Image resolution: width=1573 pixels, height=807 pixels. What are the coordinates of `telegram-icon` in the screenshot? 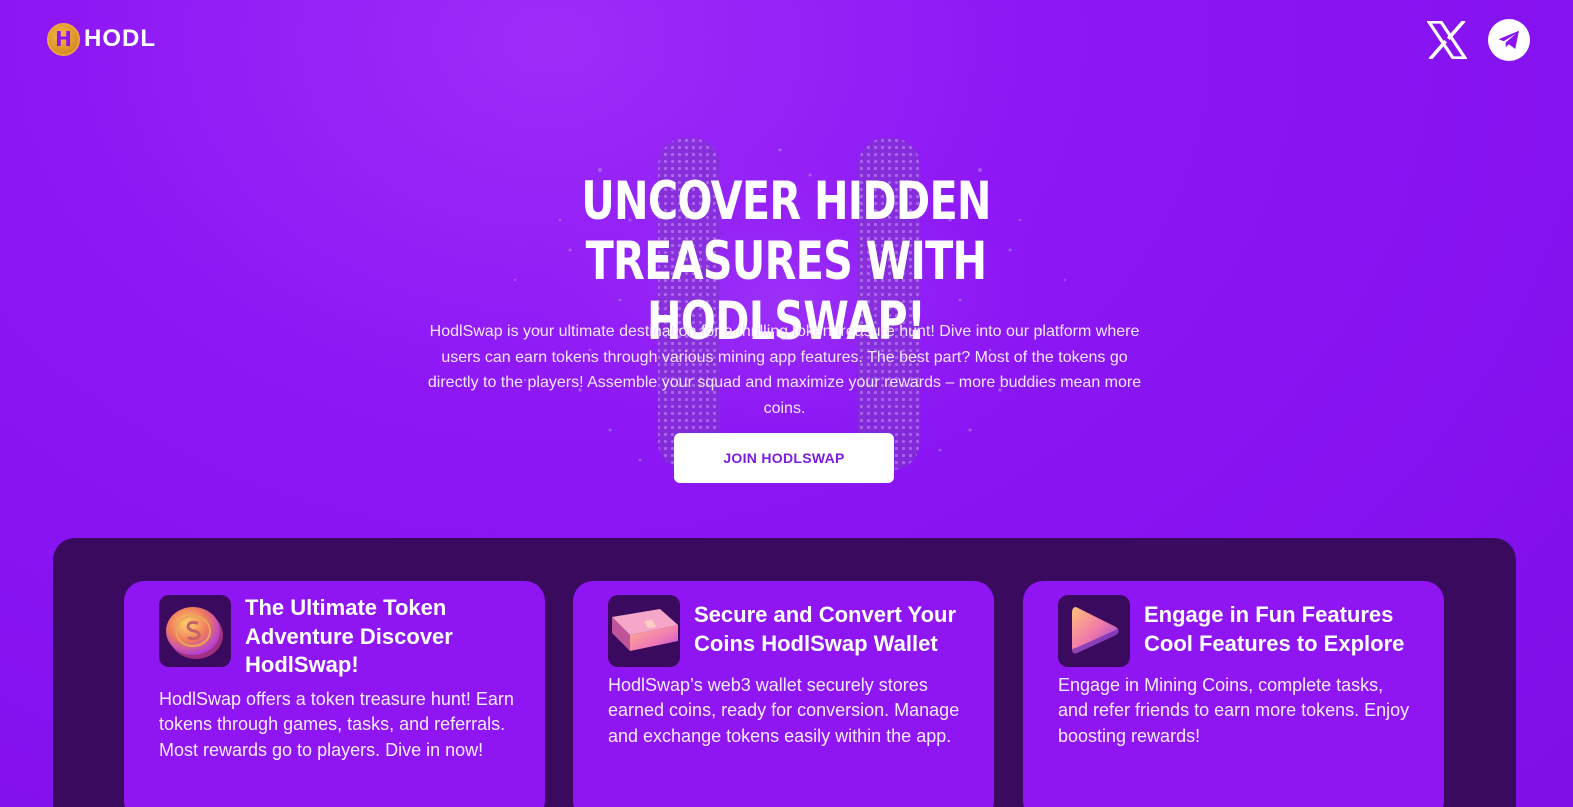 It's located at (1508, 39).